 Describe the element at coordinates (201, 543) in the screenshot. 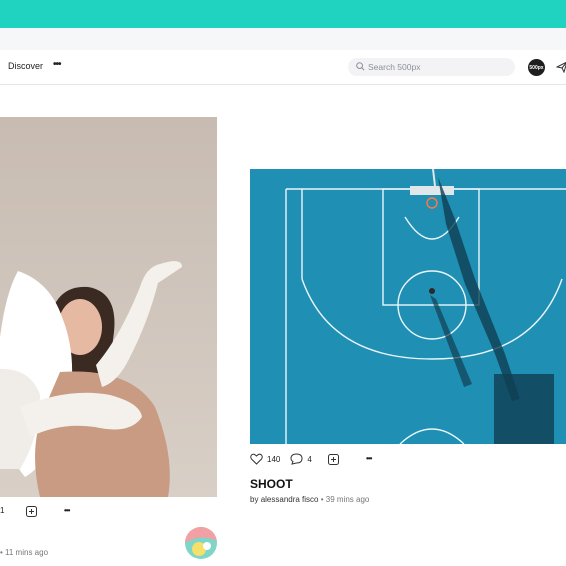

I see `author-avatar` at that location.